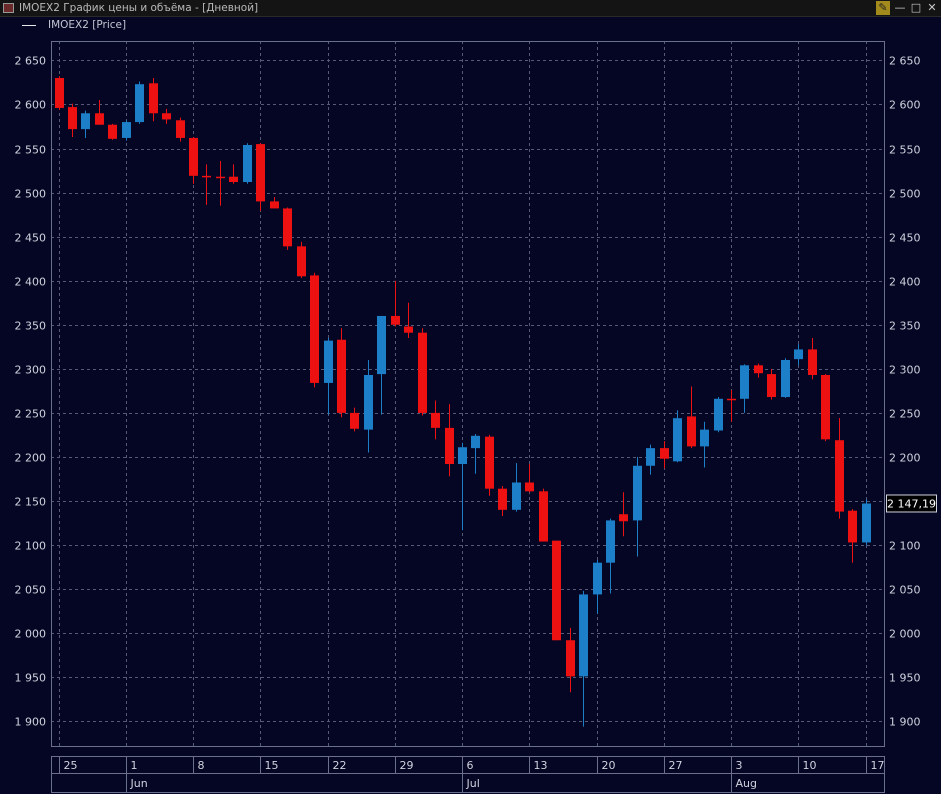  I want to click on day-tick-label: 27, so click(676, 765).